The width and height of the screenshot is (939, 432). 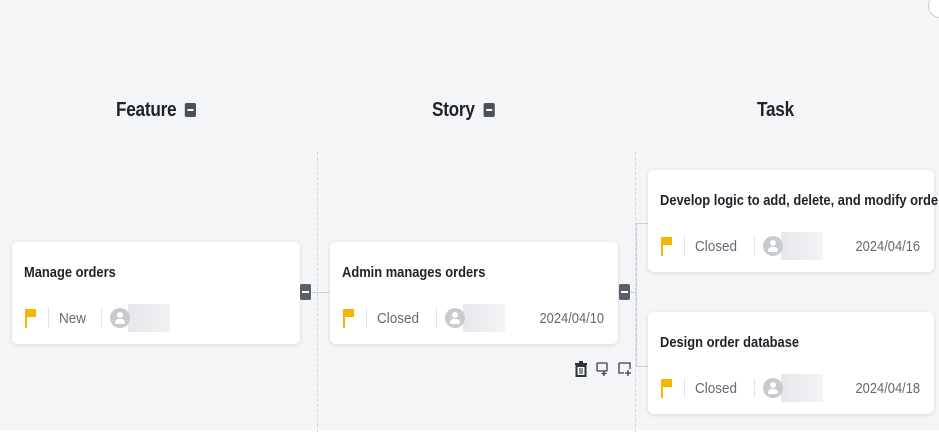 What do you see at coordinates (156, 293) in the screenshot?
I see `feature-card: Manage orders New` at bounding box center [156, 293].